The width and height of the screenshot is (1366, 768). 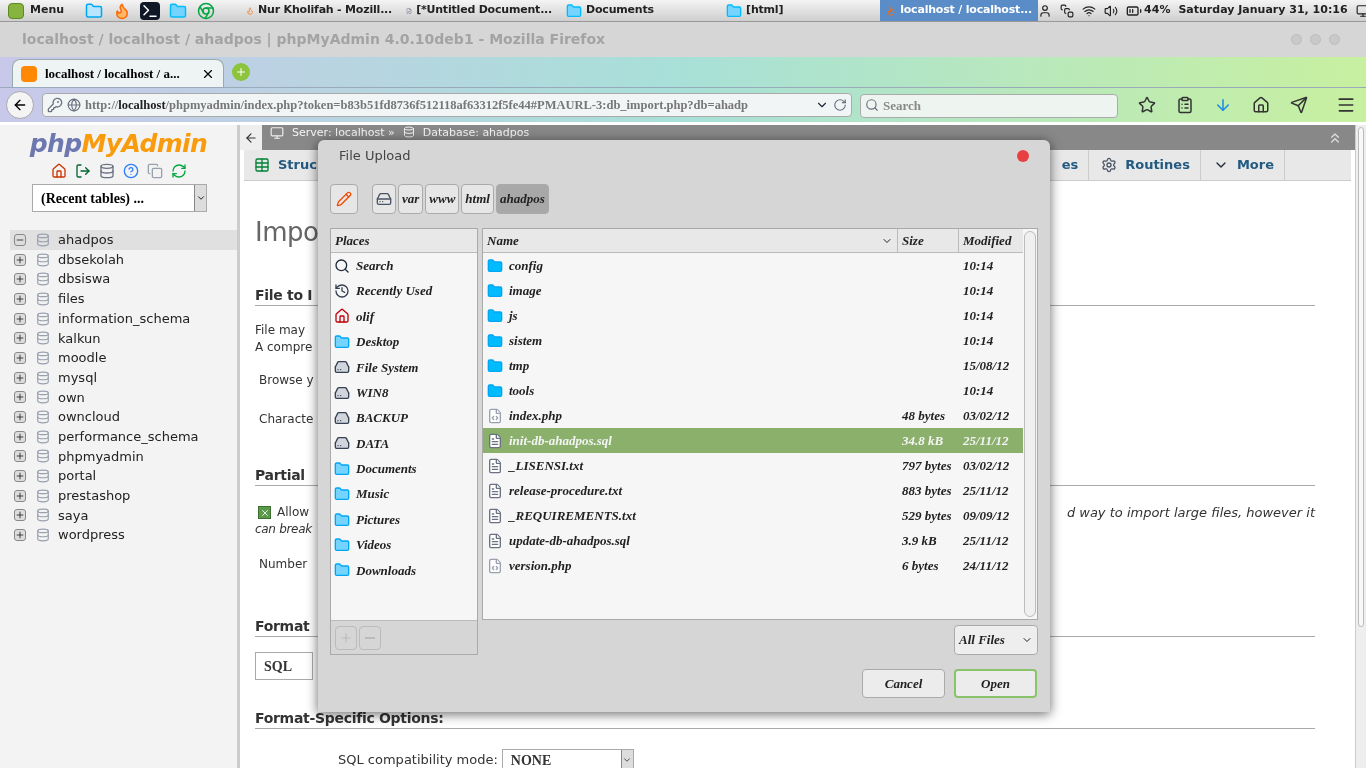 What do you see at coordinates (20, 239) in the screenshot?
I see `collapse-icon` at bounding box center [20, 239].